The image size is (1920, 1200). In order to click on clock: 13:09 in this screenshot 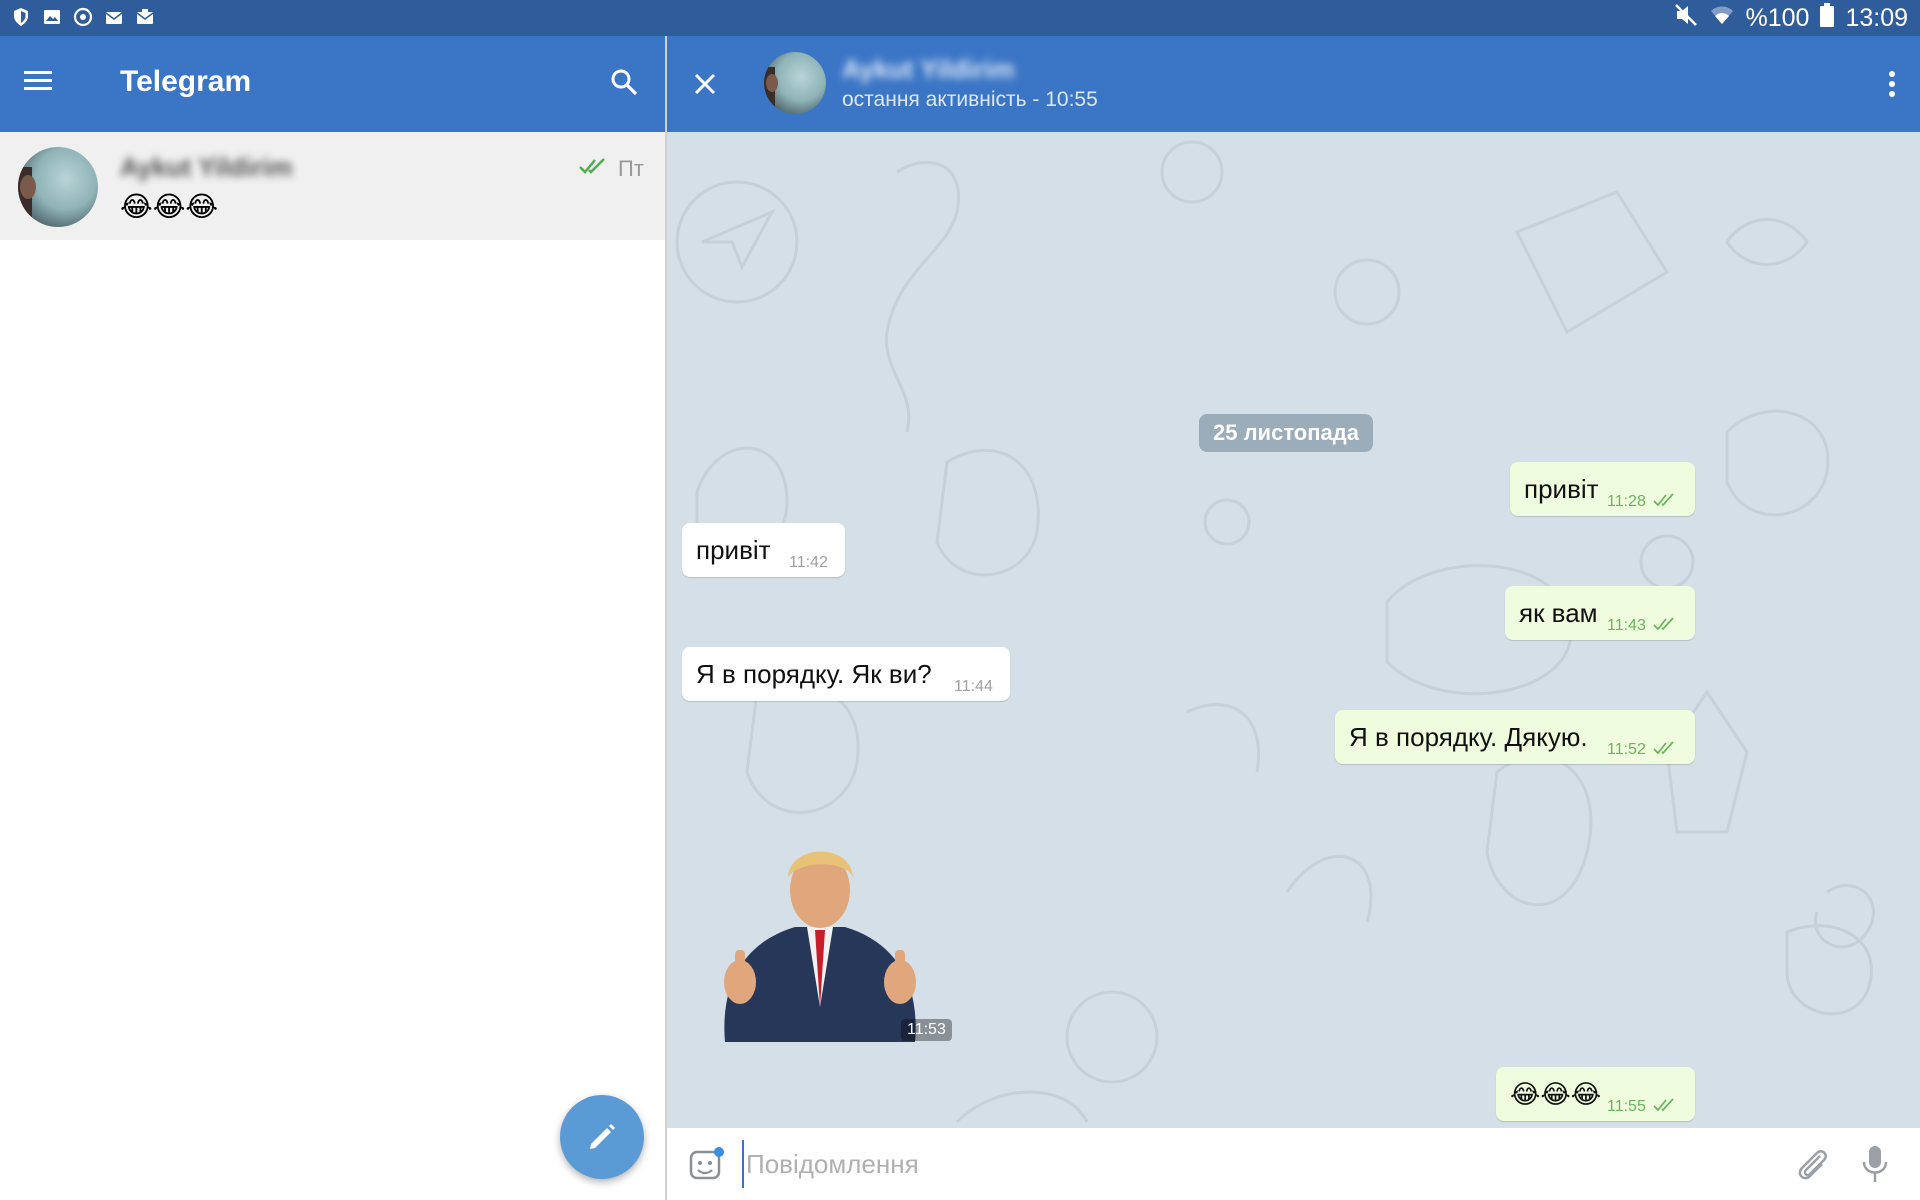, I will do `click(1876, 17)`.